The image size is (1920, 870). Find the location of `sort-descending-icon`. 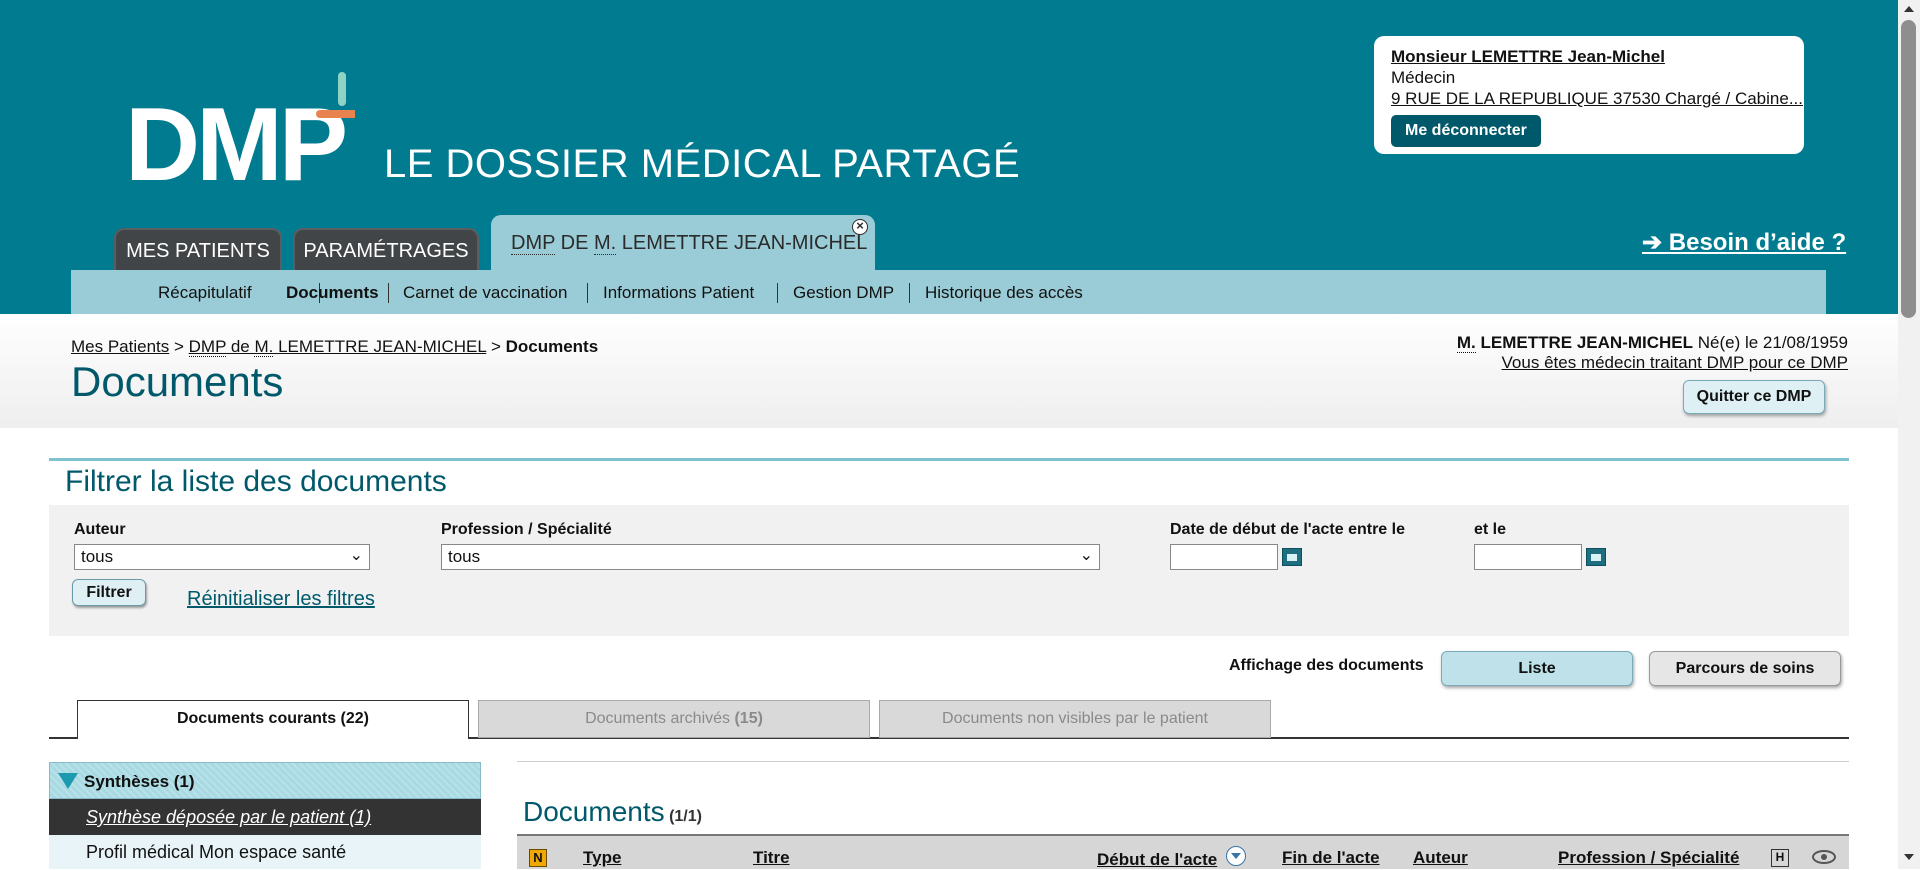

sort-descending-icon is located at coordinates (1236, 856).